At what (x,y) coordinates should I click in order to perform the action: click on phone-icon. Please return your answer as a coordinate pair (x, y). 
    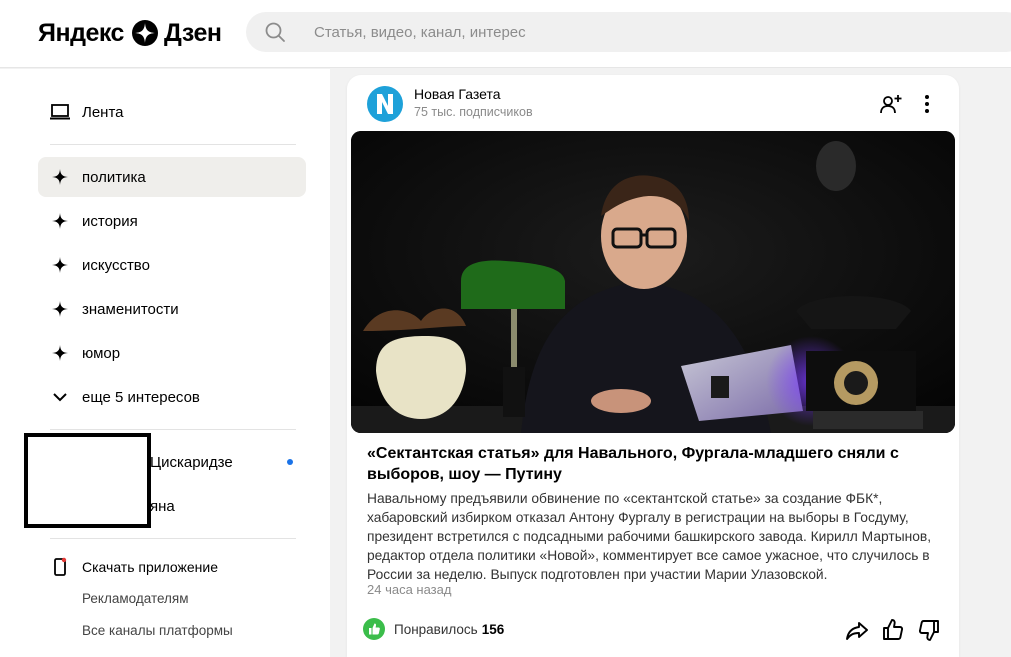
    Looking at the image, I should click on (60, 567).